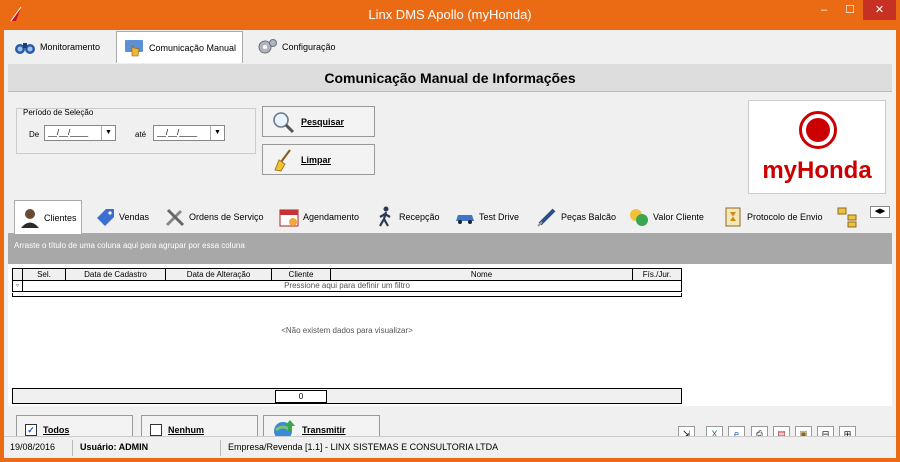 This screenshot has width=900, height=462. Describe the element at coordinates (267, 46) in the screenshot. I see `gears-icon` at that location.